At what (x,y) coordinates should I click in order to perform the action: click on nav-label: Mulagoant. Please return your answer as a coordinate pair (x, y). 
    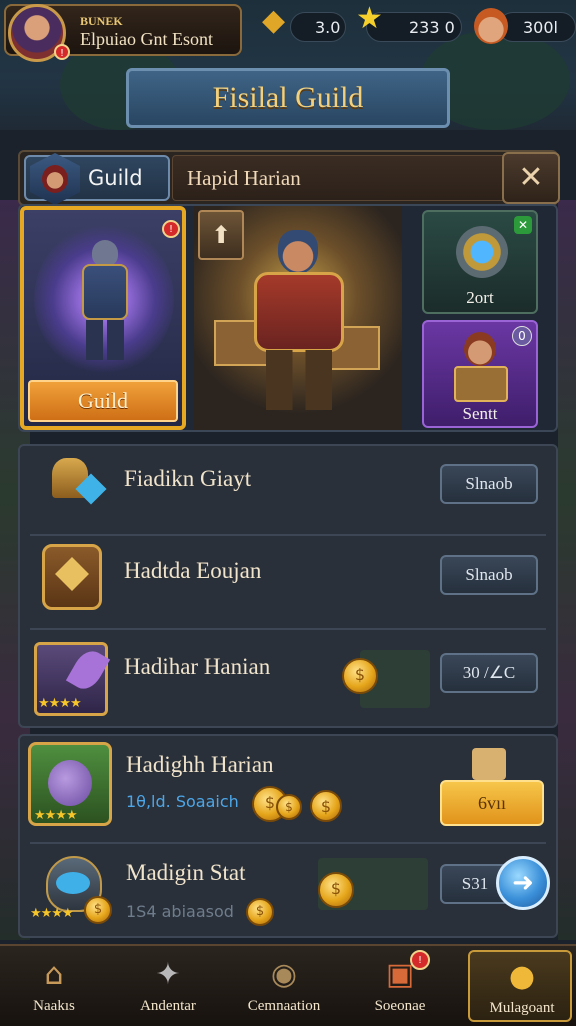
    Looking at the image, I should click on (522, 1008).